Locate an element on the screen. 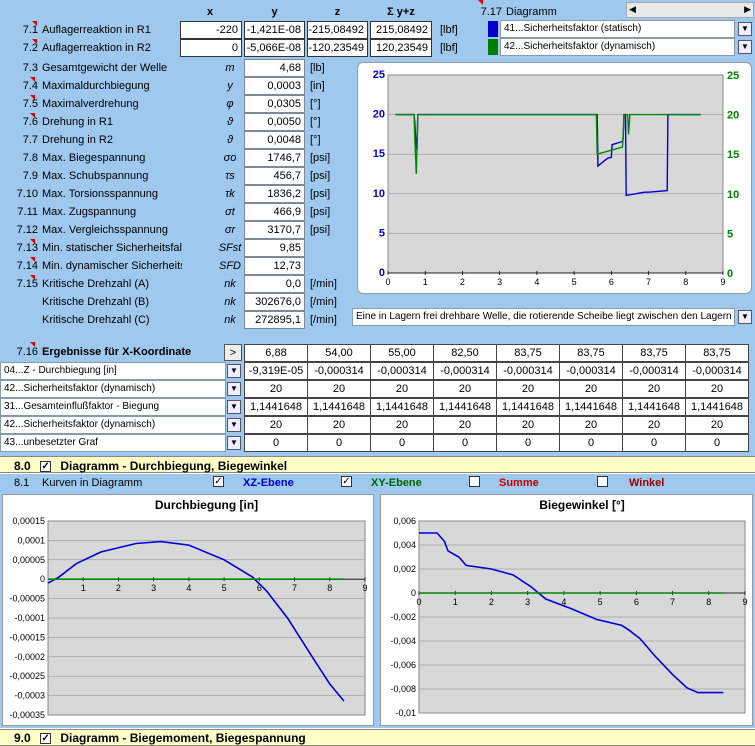  row-label: Drehung in R1 is located at coordinates (77, 122).